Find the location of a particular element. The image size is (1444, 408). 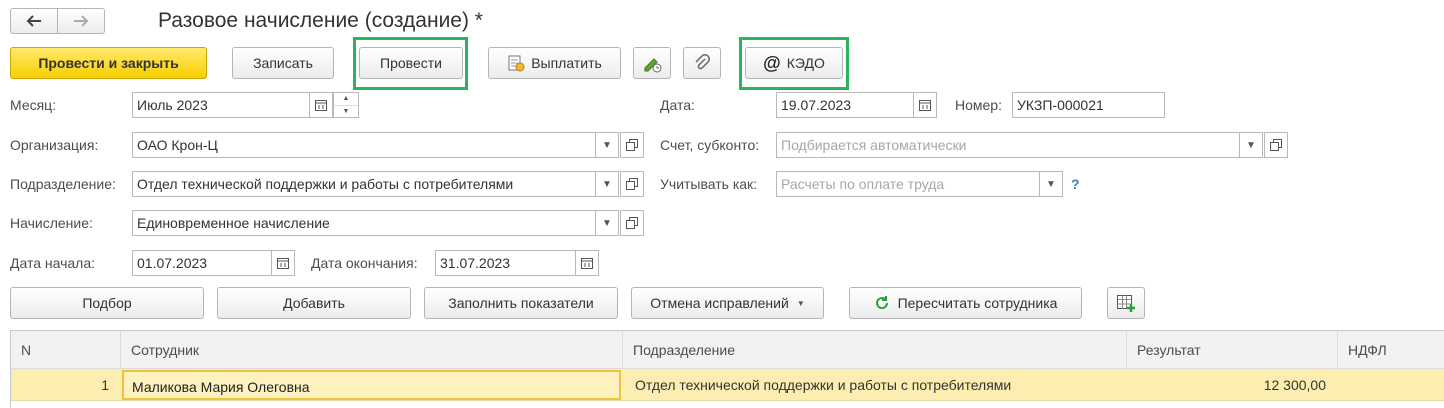

arrow-right-icon is located at coordinates (81, 21).